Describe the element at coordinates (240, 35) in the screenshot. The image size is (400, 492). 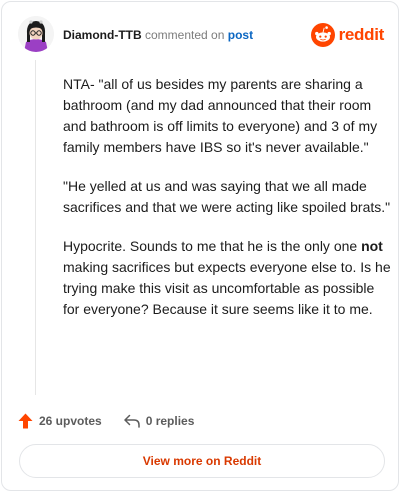
I see `post-link: post` at that location.